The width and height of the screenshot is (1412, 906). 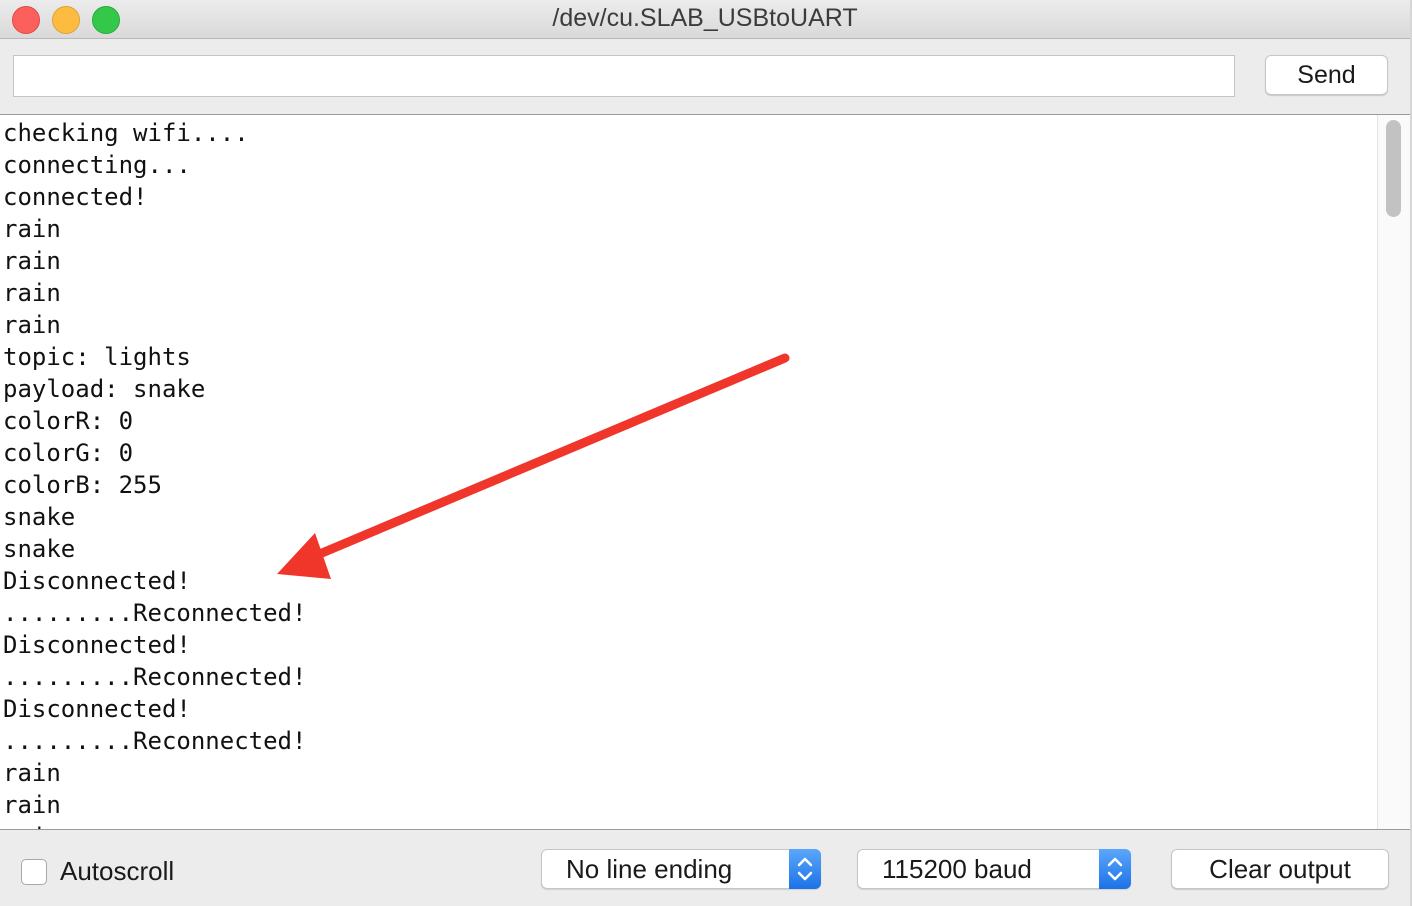 I want to click on window-title: /dev/cu.SLAB_USBtoUART, so click(x=705, y=18).